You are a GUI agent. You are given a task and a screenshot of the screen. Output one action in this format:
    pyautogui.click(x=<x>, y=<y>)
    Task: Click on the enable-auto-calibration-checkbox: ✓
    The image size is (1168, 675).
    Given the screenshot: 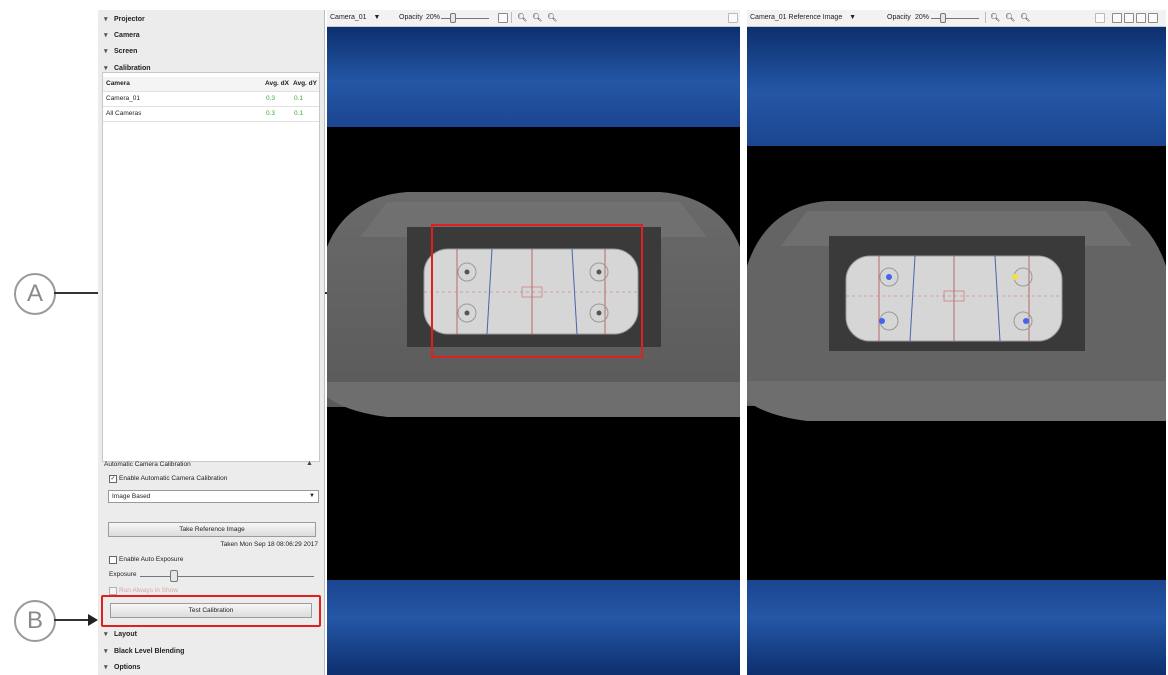 What is the action you would take?
    pyautogui.click(x=113, y=479)
    